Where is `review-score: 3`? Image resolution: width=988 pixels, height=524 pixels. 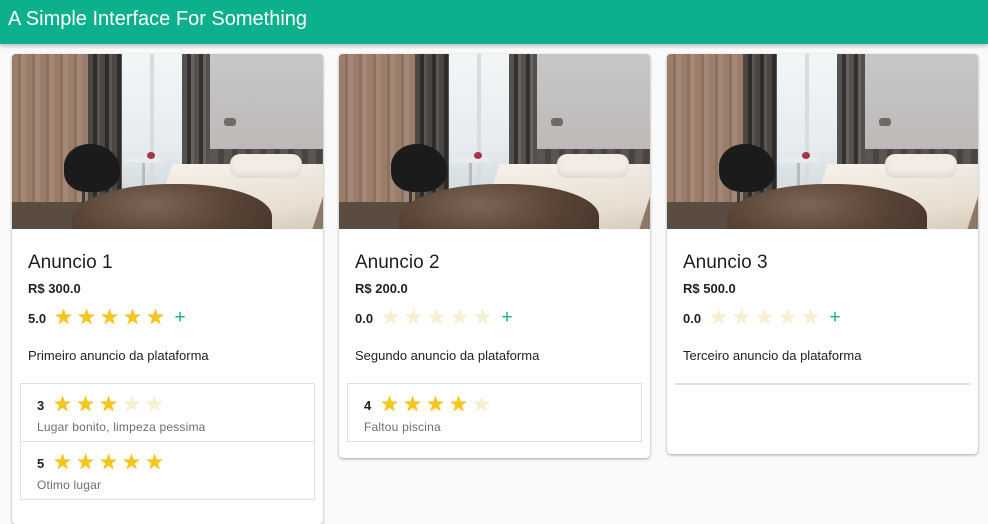
review-score: 3 is located at coordinates (41, 405).